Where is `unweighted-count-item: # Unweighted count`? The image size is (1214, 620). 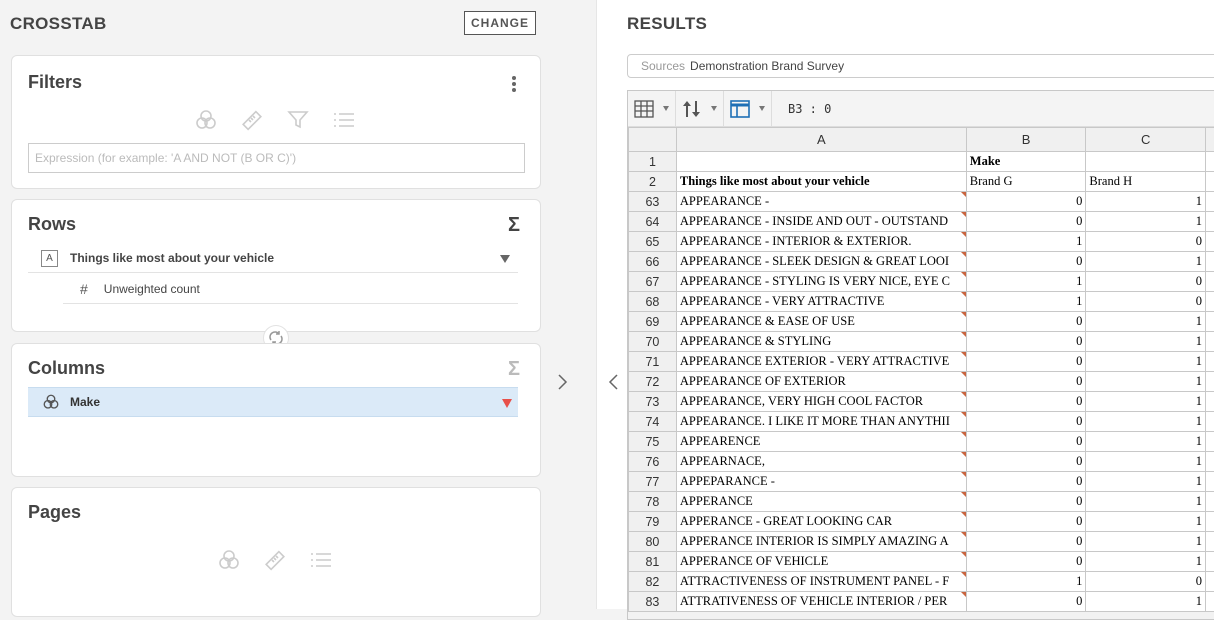 unweighted-count-item: # Unweighted count is located at coordinates (290, 289).